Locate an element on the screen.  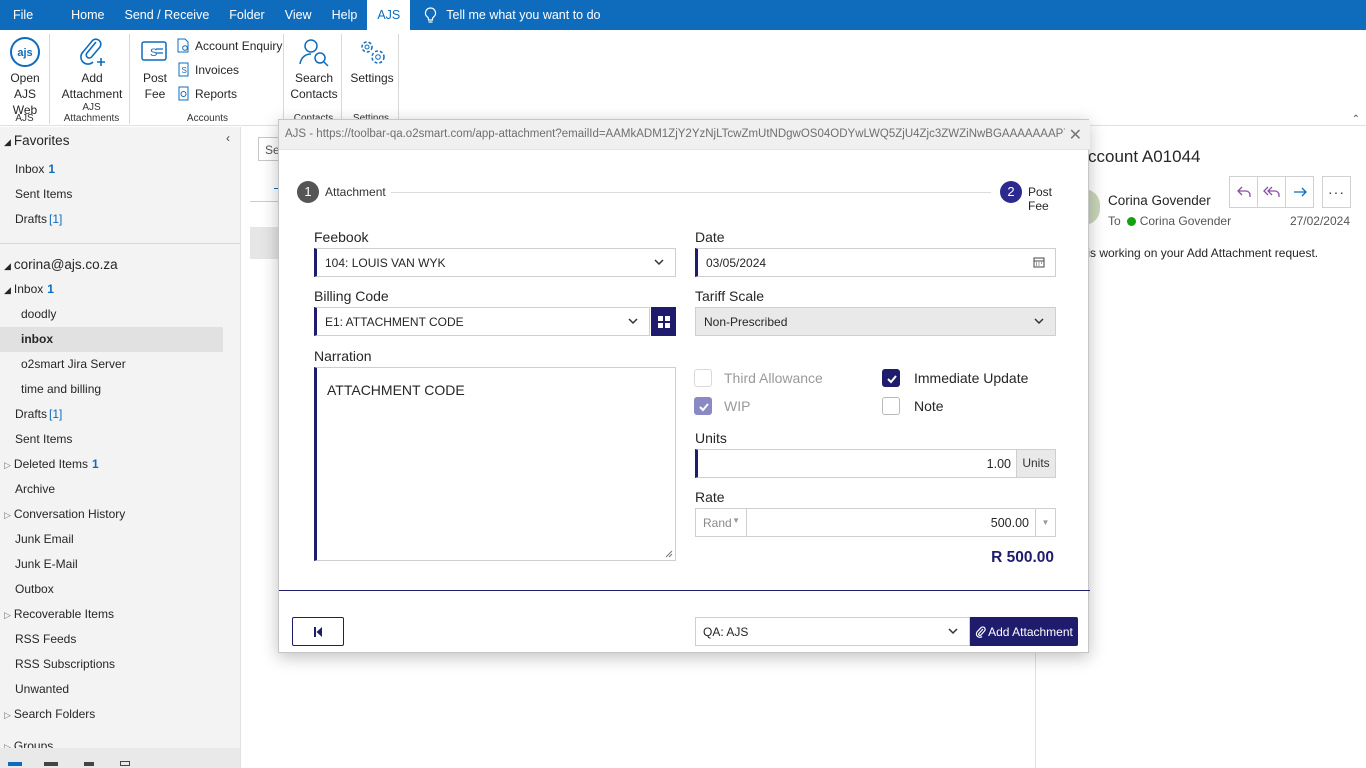
folder-search-folders: ▷ Search Folders is located at coordinates (49, 714).